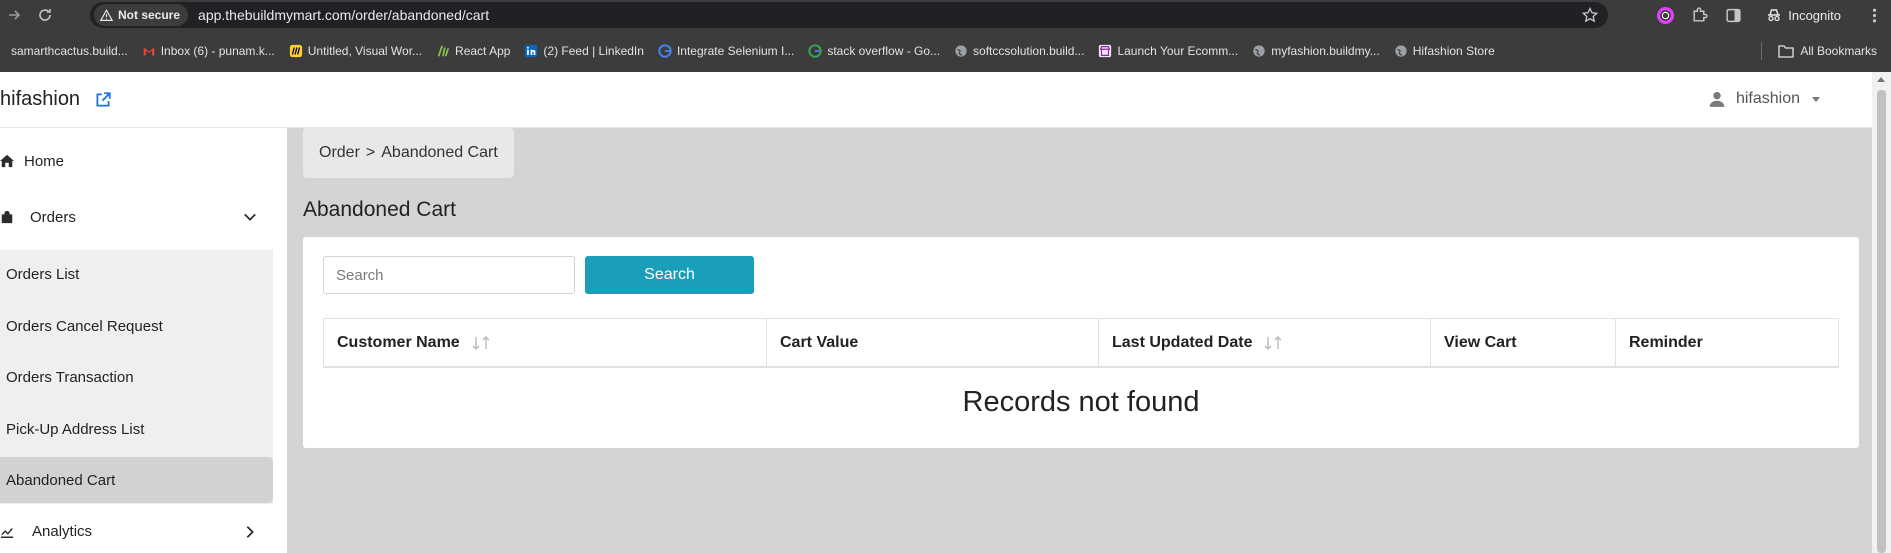 The height and width of the screenshot is (553, 1891). What do you see at coordinates (136, 480) in the screenshot?
I see `sidebar-item-abandoned-cart: Abandoned Cart` at bounding box center [136, 480].